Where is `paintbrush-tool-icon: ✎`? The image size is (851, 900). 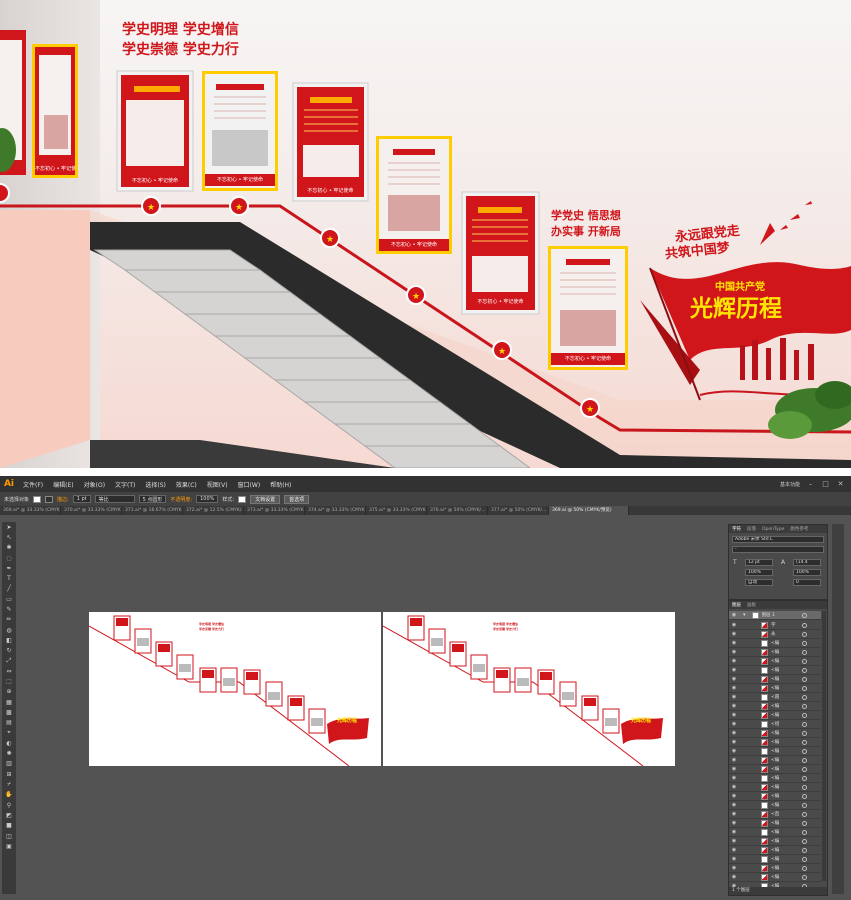
paintbrush-tool-icon: ✎ is located at coordinates (9, 609).